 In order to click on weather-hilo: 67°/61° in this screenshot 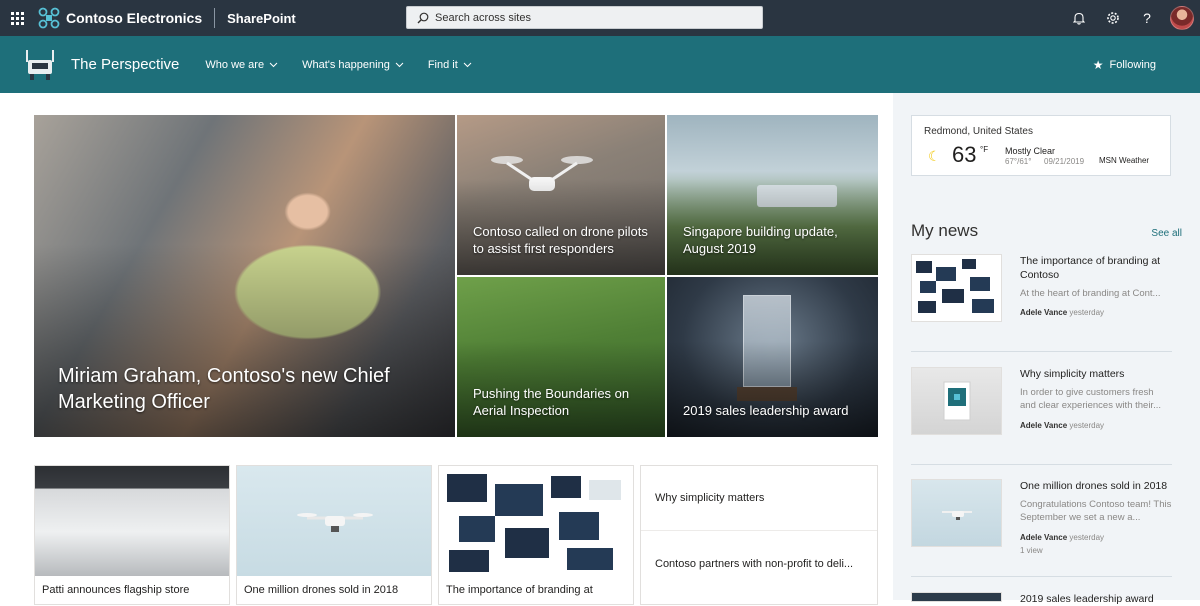, I will do `click(1018, 161)`.